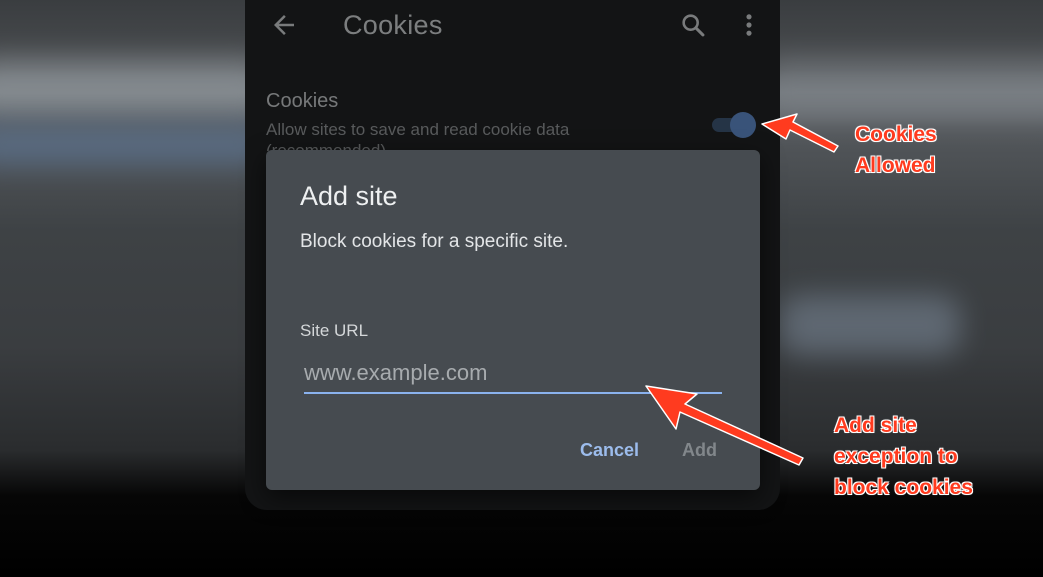 The width and height of the screenshot is (1043, 577). I want to click on dialog-message: Block cookies for a specific site., so click(434, 241).